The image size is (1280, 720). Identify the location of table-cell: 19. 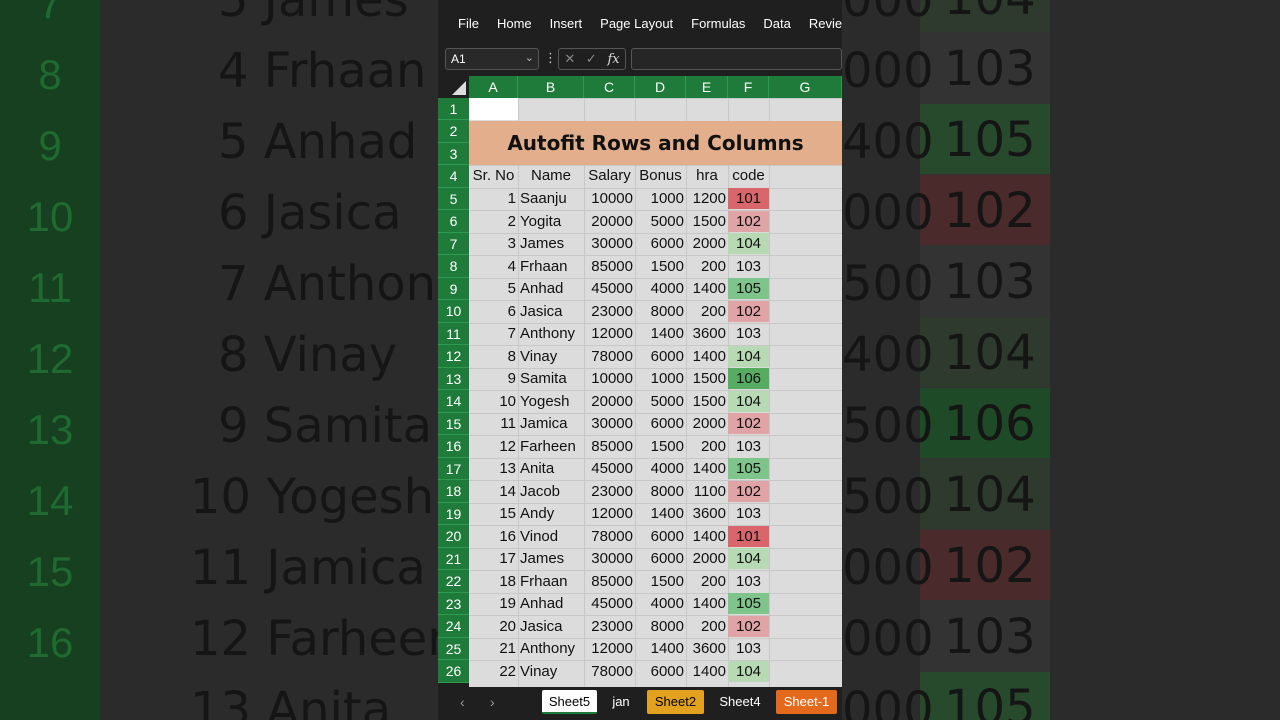
(493, 604).